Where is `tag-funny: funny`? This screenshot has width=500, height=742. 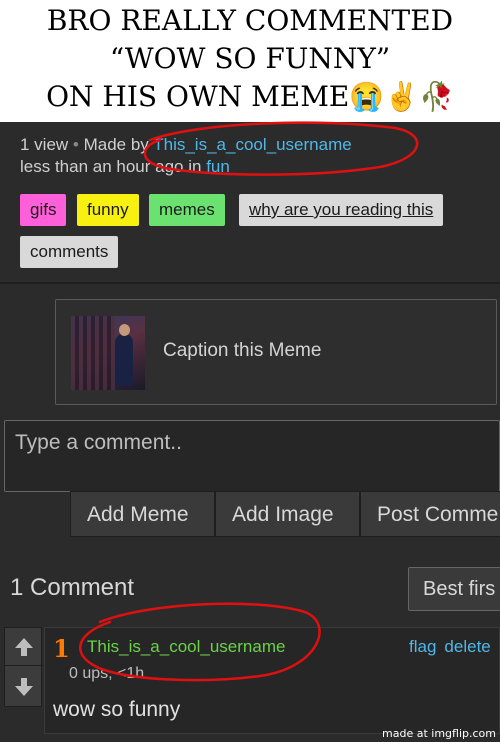
tag-funny: funny is located at coordinates (108, 210).